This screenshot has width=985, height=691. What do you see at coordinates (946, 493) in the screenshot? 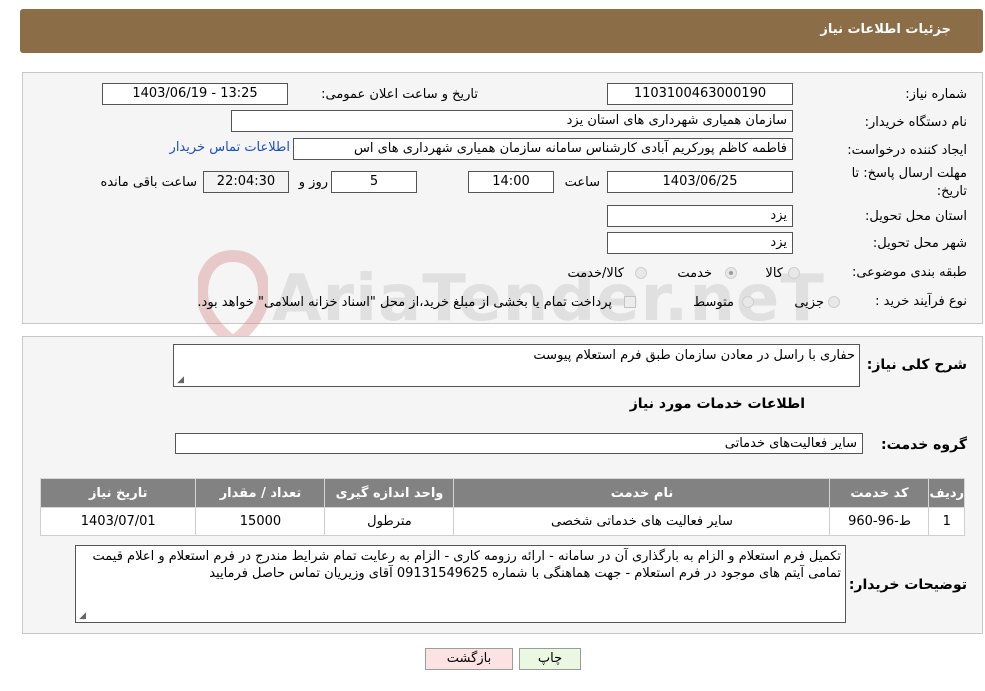
I see `col-row-number: ردیف` at bounding box center [946, 493].